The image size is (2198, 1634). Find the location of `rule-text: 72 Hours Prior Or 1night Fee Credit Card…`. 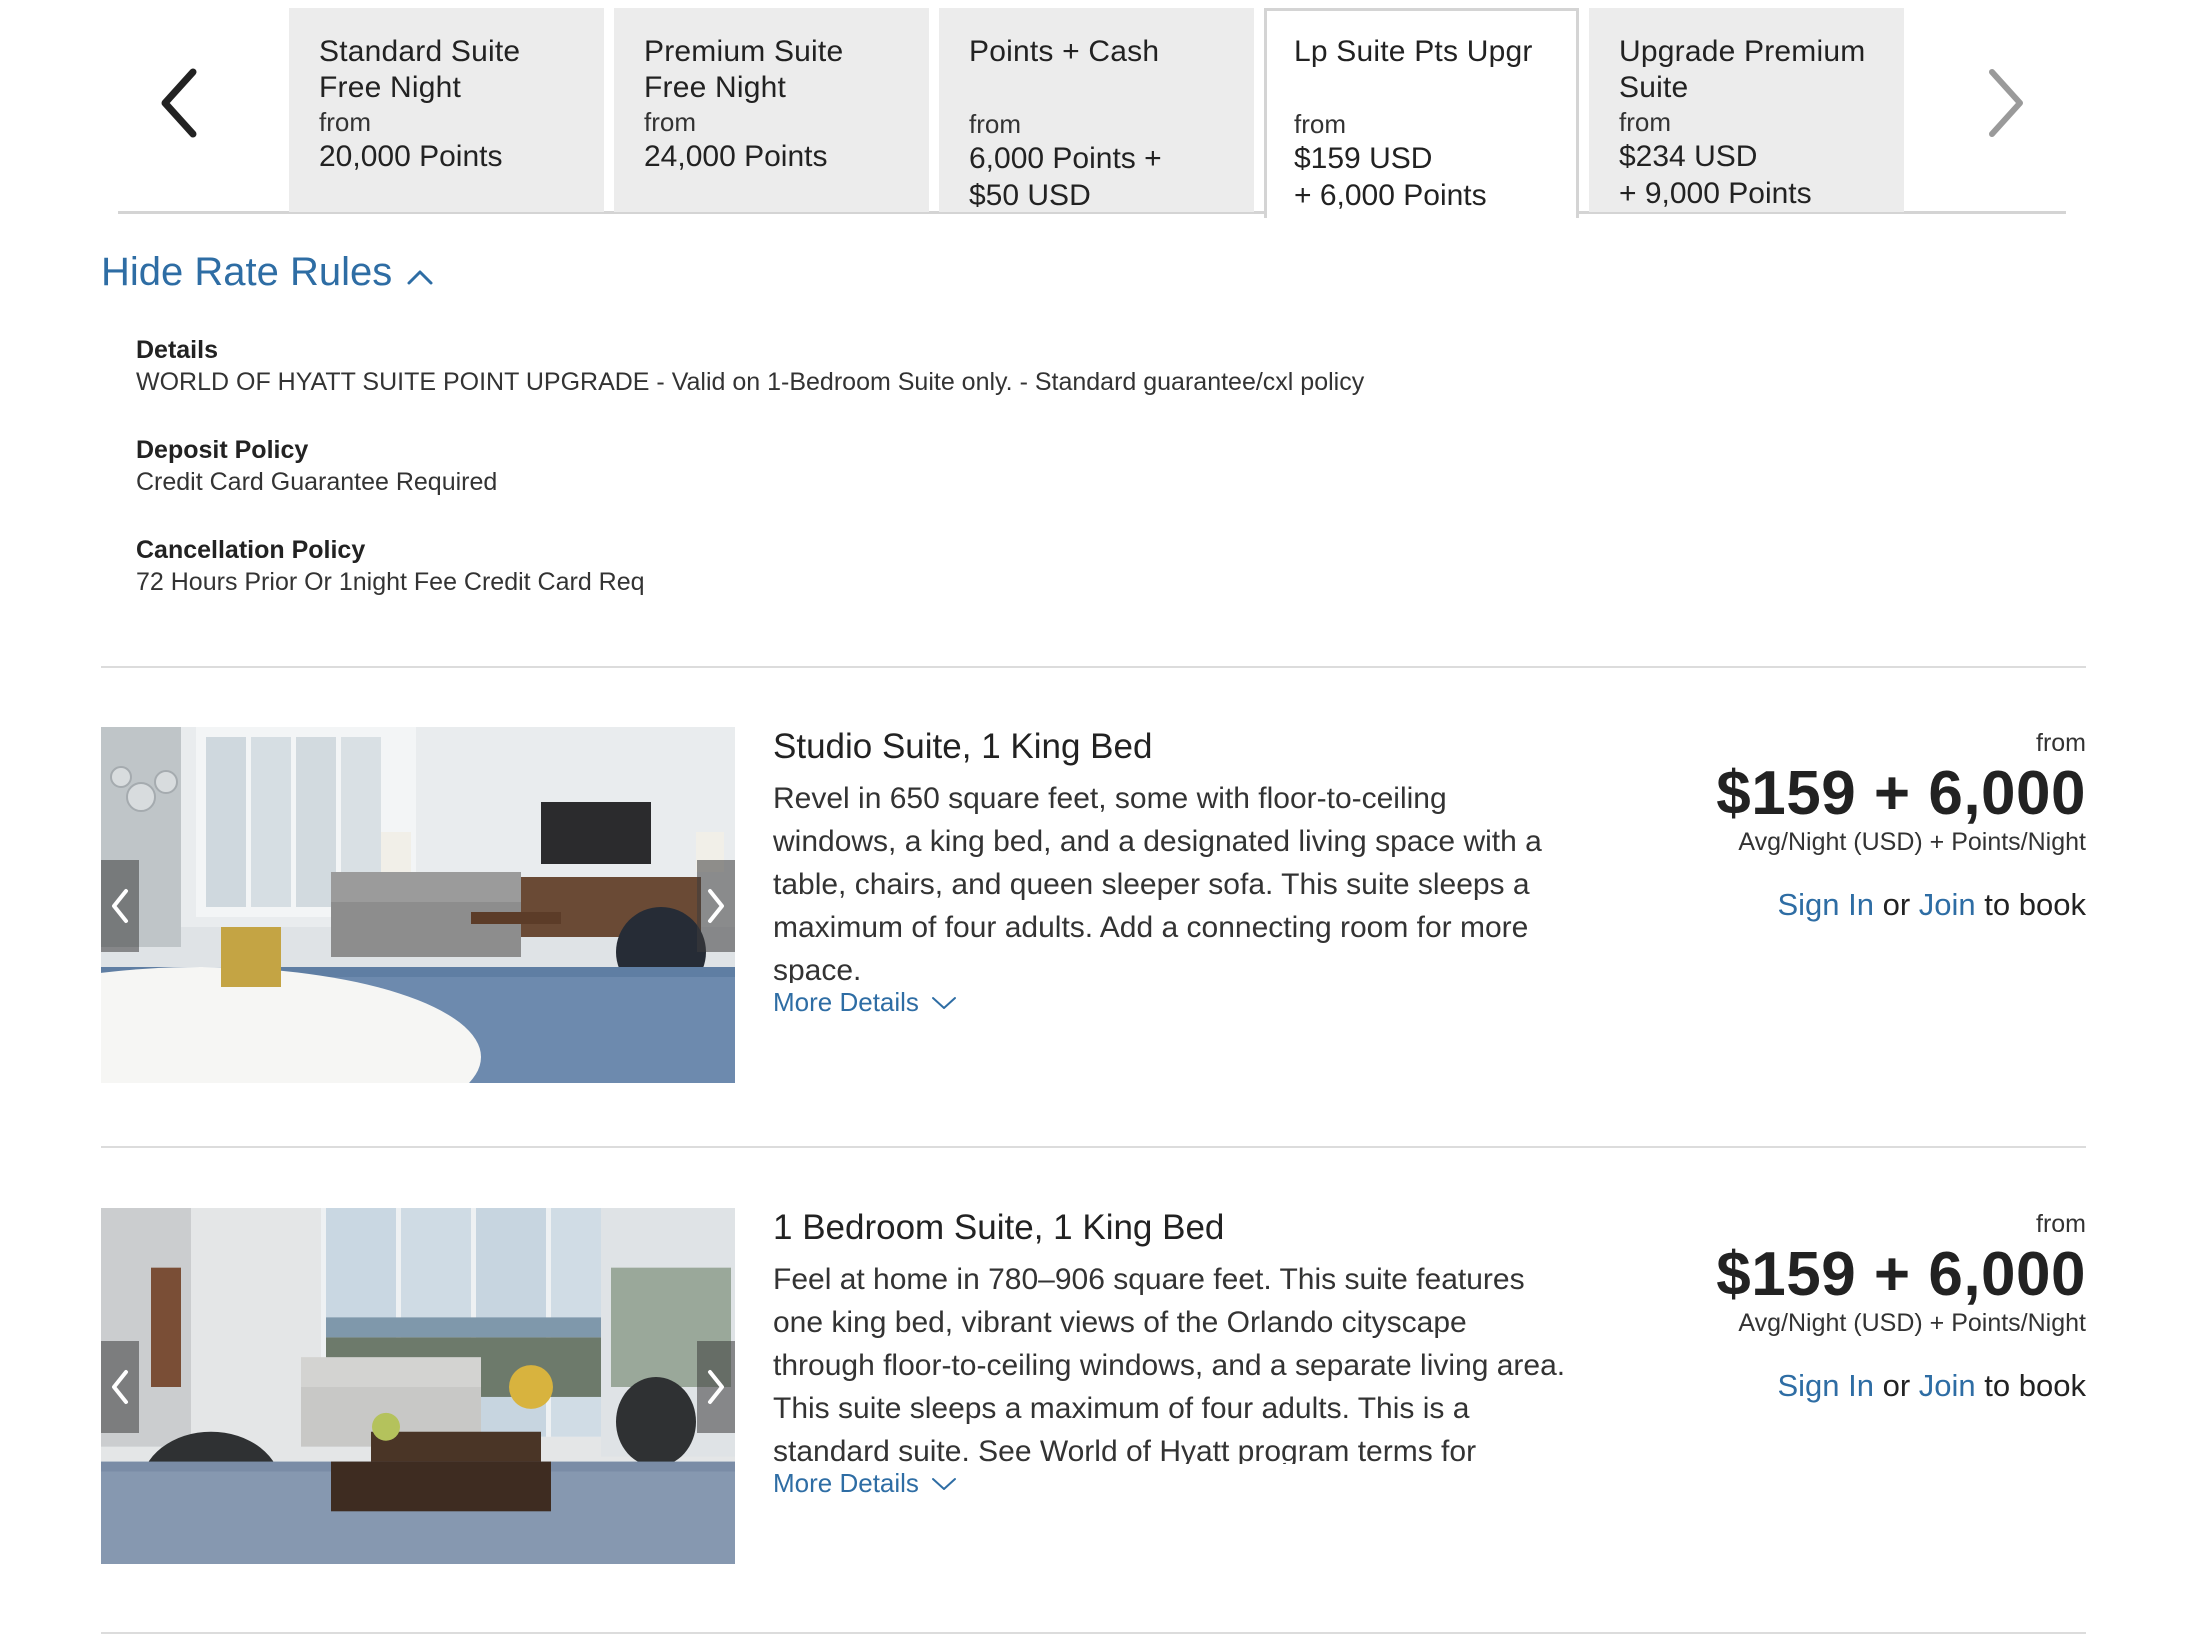

rule-text: 72 Hours Prior Or 1night Fee Credit Card… is located at coordinates (390, 582).